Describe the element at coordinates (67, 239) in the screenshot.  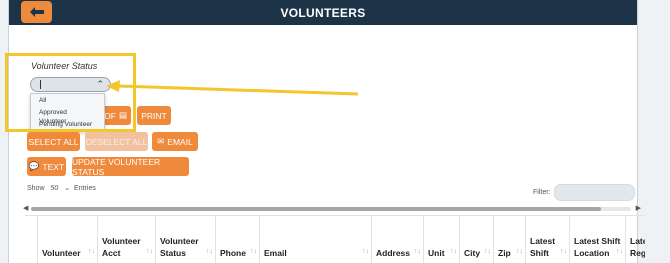
I see `column-header: Volunteer ↑↓` at that location.